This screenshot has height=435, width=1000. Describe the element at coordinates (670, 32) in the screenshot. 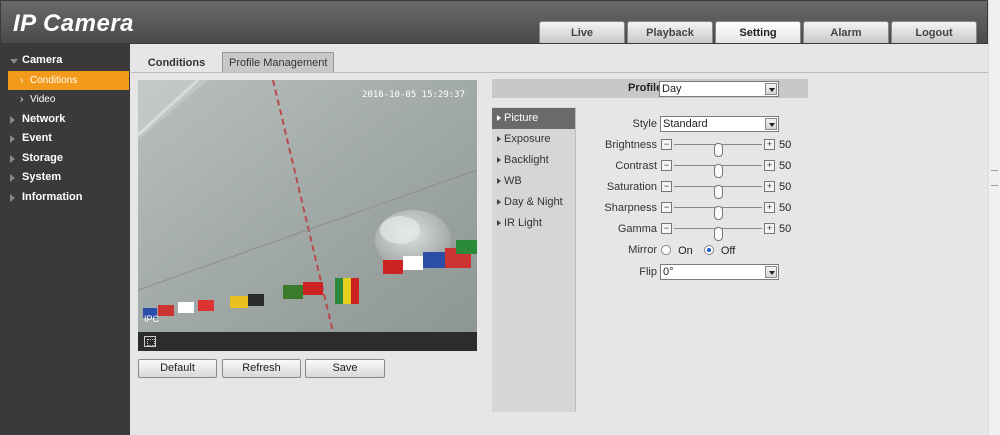

I see `tab-playback: Playback` at that location.